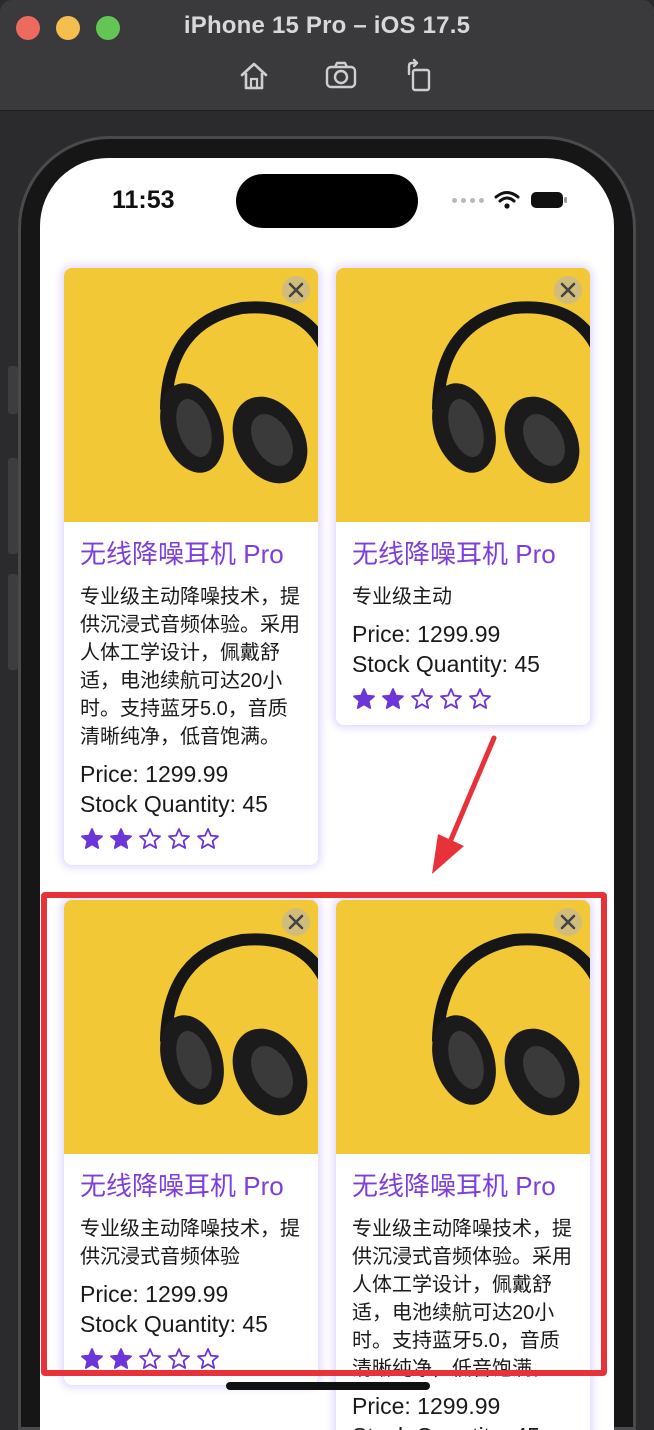  Describe the element at coordinates (13, 506) in the screenshot. I see `side-volume-up` at that location.